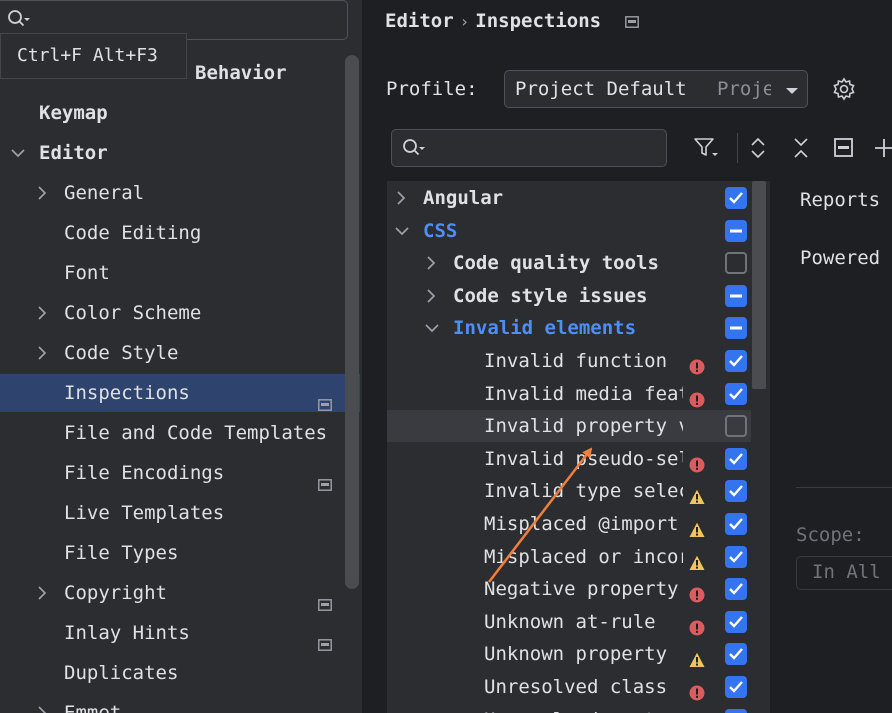 This screenshot has width=892, height=713. What do you see at coordinates (352, 322) in the screenshot?
I see `sidebar-scrollbar` at bounding box center [352, 322].